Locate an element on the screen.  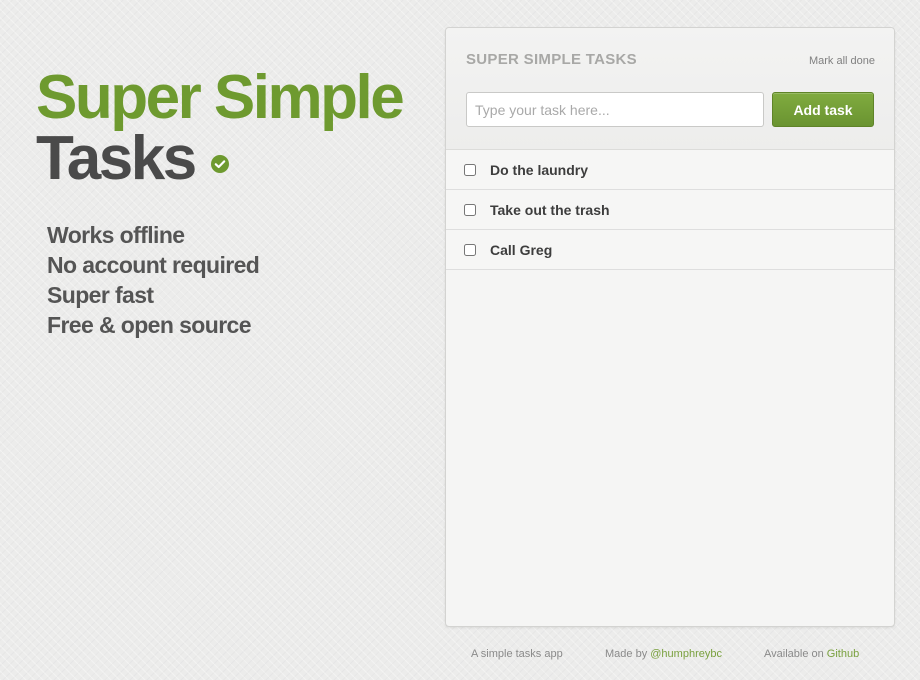
task-input is located at coordinates (615, 109).